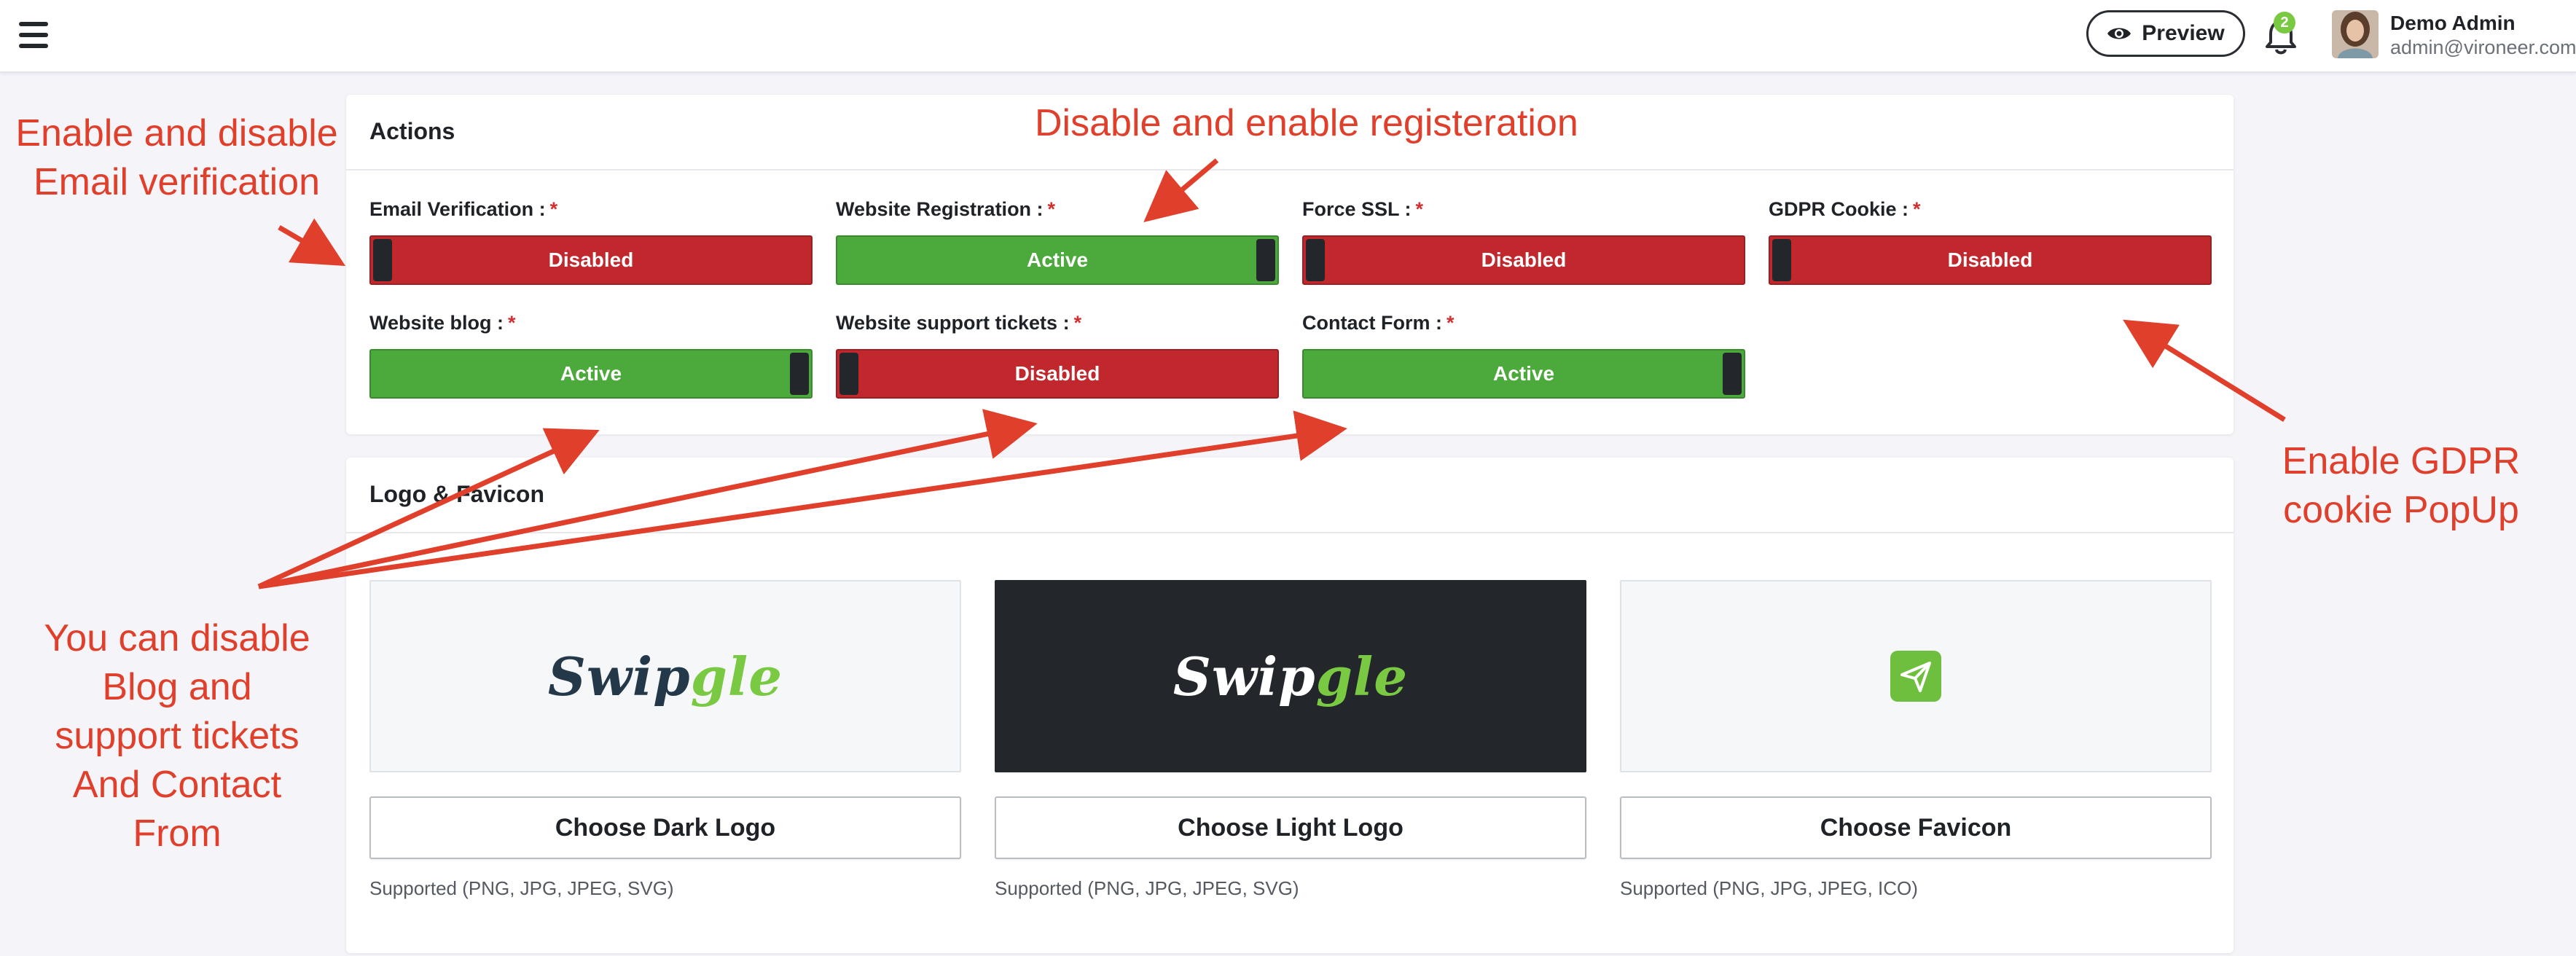 The image size is (2576, 956). Describe the element at coordinates (2453, 23) in the screenshot. I see `user-name: Demo Admin` at that location.